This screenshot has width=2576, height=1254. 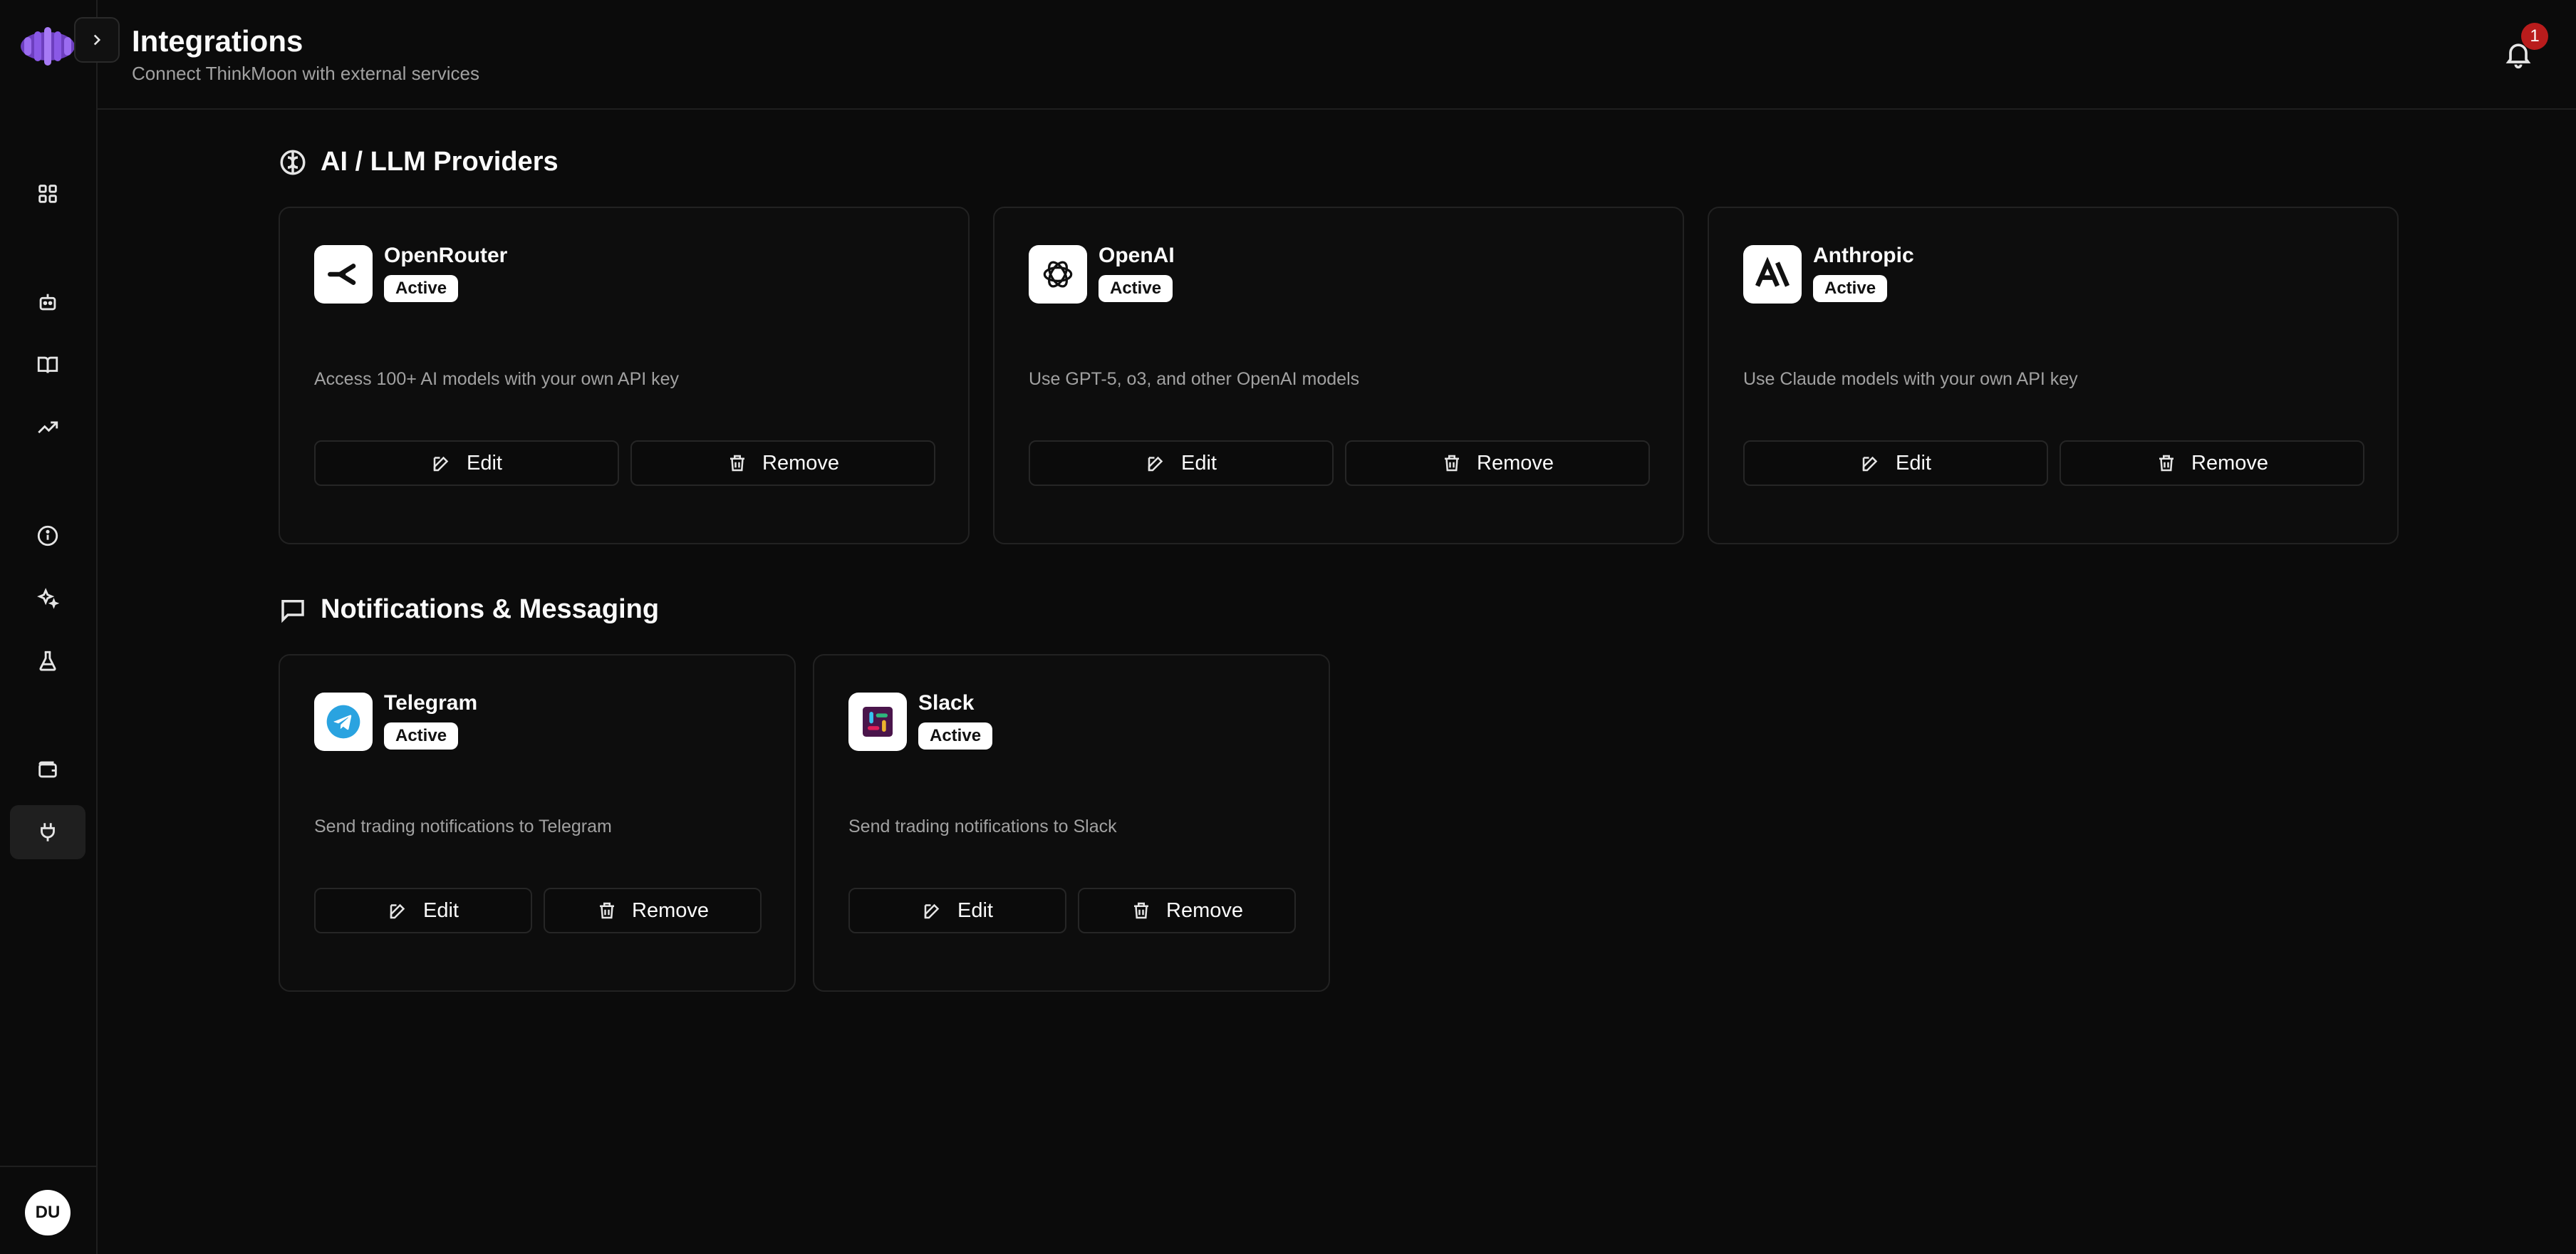 I want to click on openai-logo-icon, so click(x=1058, y=274).